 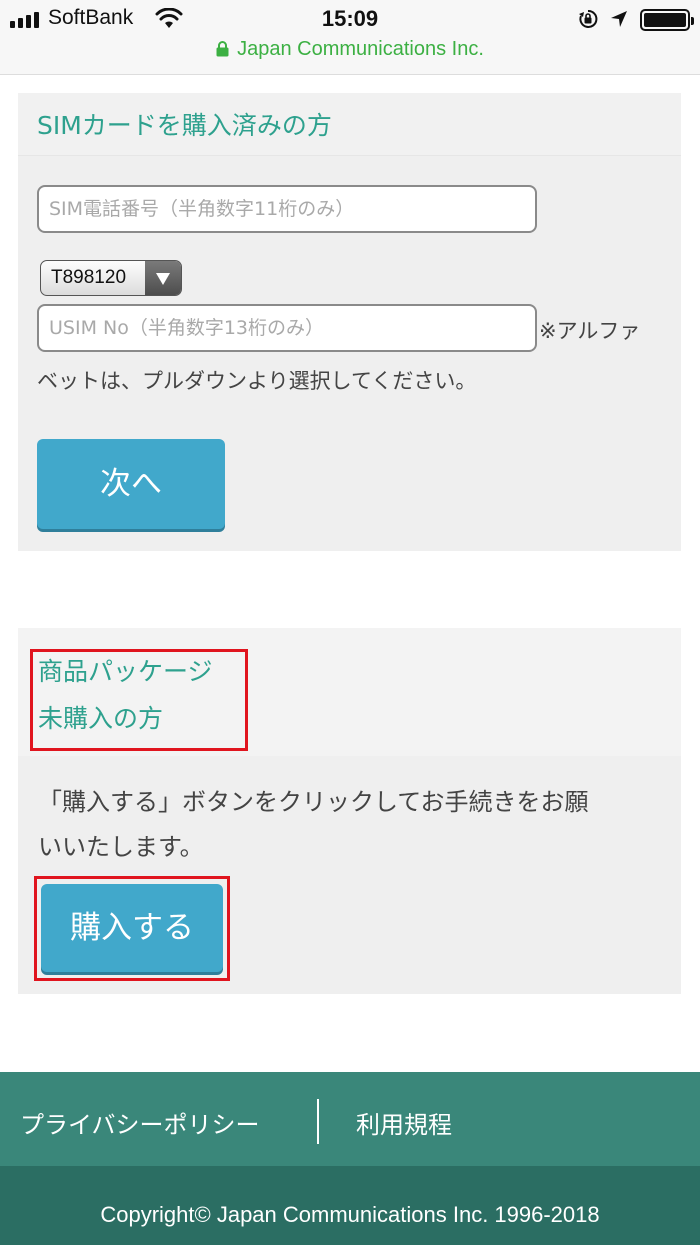 I want to click on sim-phone-input, so click(x=287, y=209).